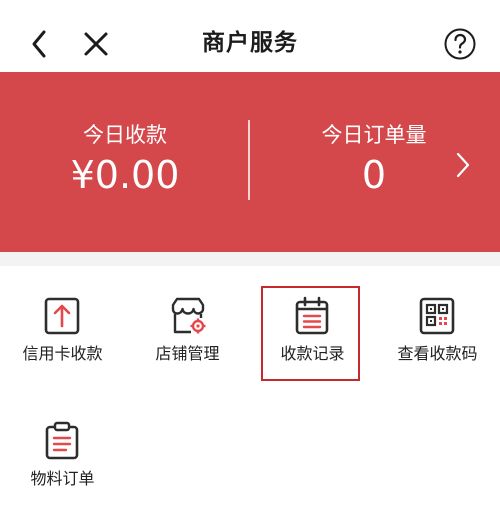  I want to click on help-icon, so click(460, 44).